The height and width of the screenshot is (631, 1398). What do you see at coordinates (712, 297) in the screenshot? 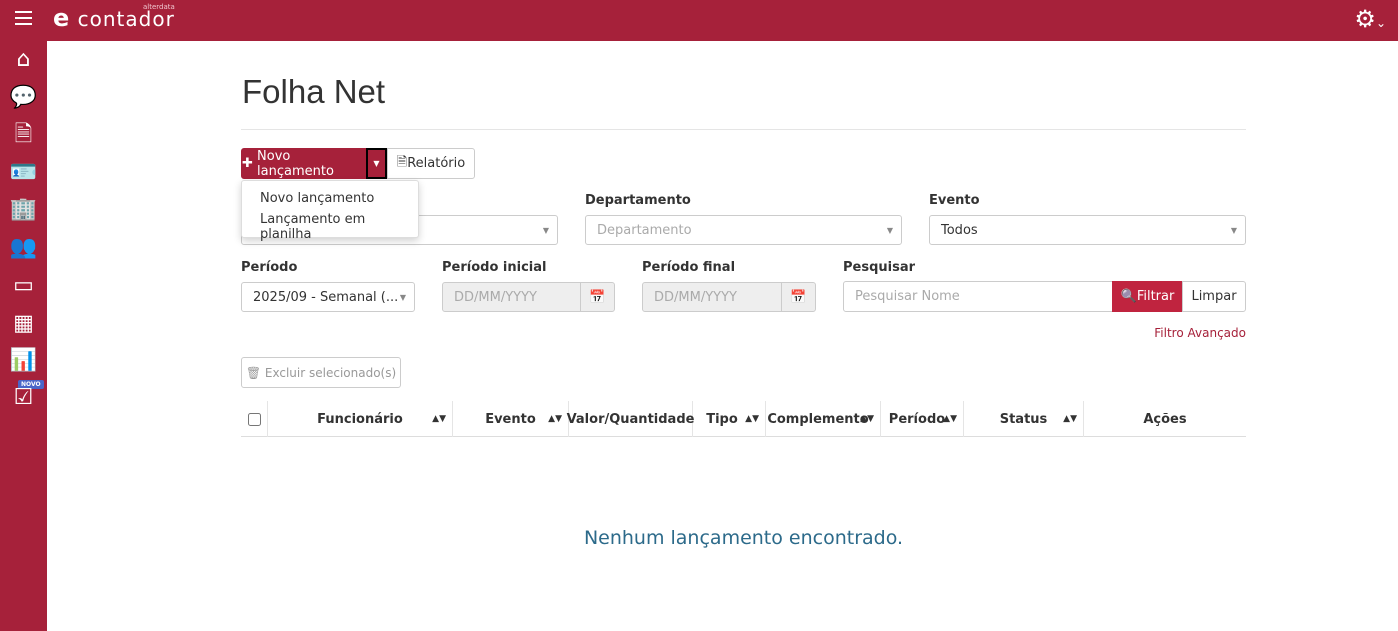
I see `periodo-final-input: DD/MM/YYYY` at bounding box center [712, 297].